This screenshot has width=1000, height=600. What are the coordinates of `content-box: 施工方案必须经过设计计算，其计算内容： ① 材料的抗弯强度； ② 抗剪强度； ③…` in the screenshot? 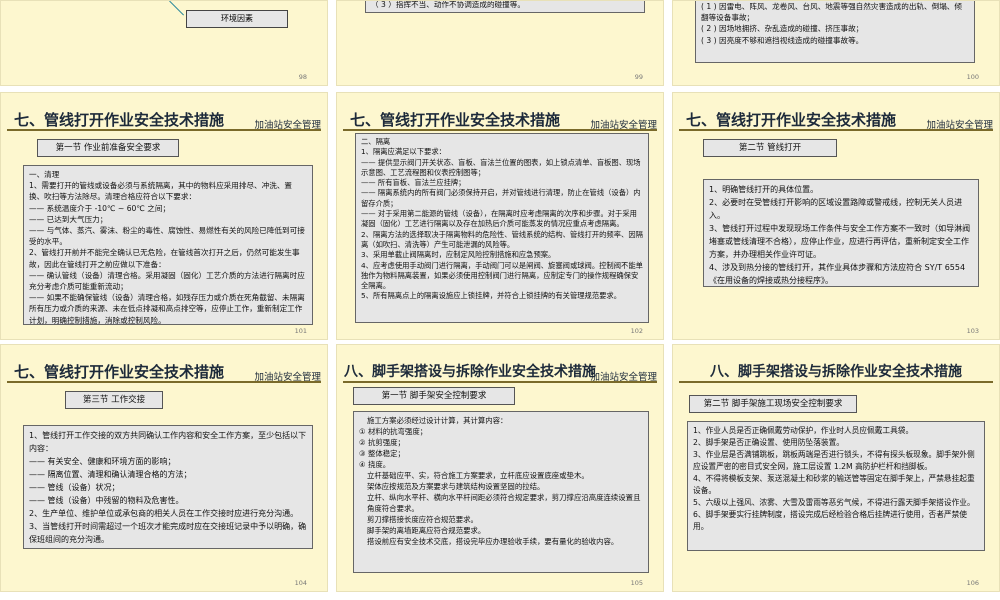 It's located at (501, 492).